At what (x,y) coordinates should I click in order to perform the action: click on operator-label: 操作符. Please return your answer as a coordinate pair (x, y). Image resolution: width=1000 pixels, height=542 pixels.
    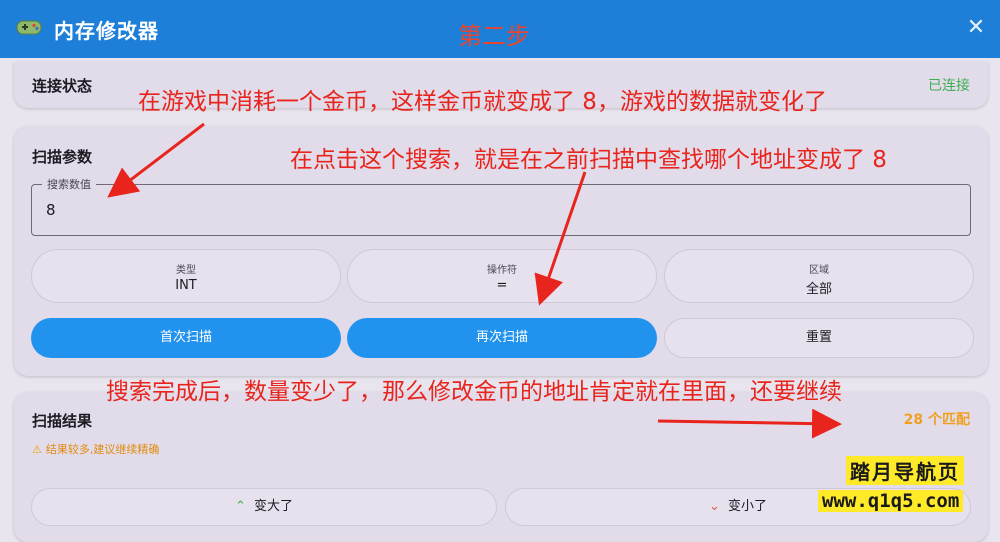
    Looking at the image, I should click on (502, 270).